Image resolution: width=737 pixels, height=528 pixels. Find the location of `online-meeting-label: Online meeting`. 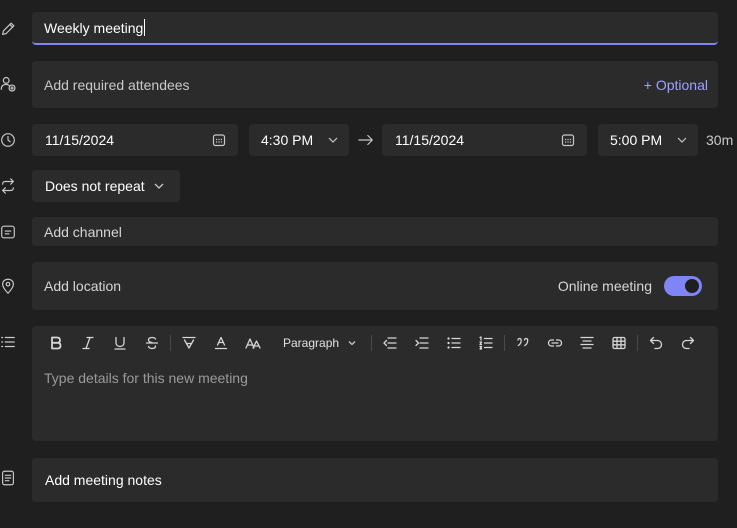

online-meeting-label: Online meeting is located at coordinates (604, 286).